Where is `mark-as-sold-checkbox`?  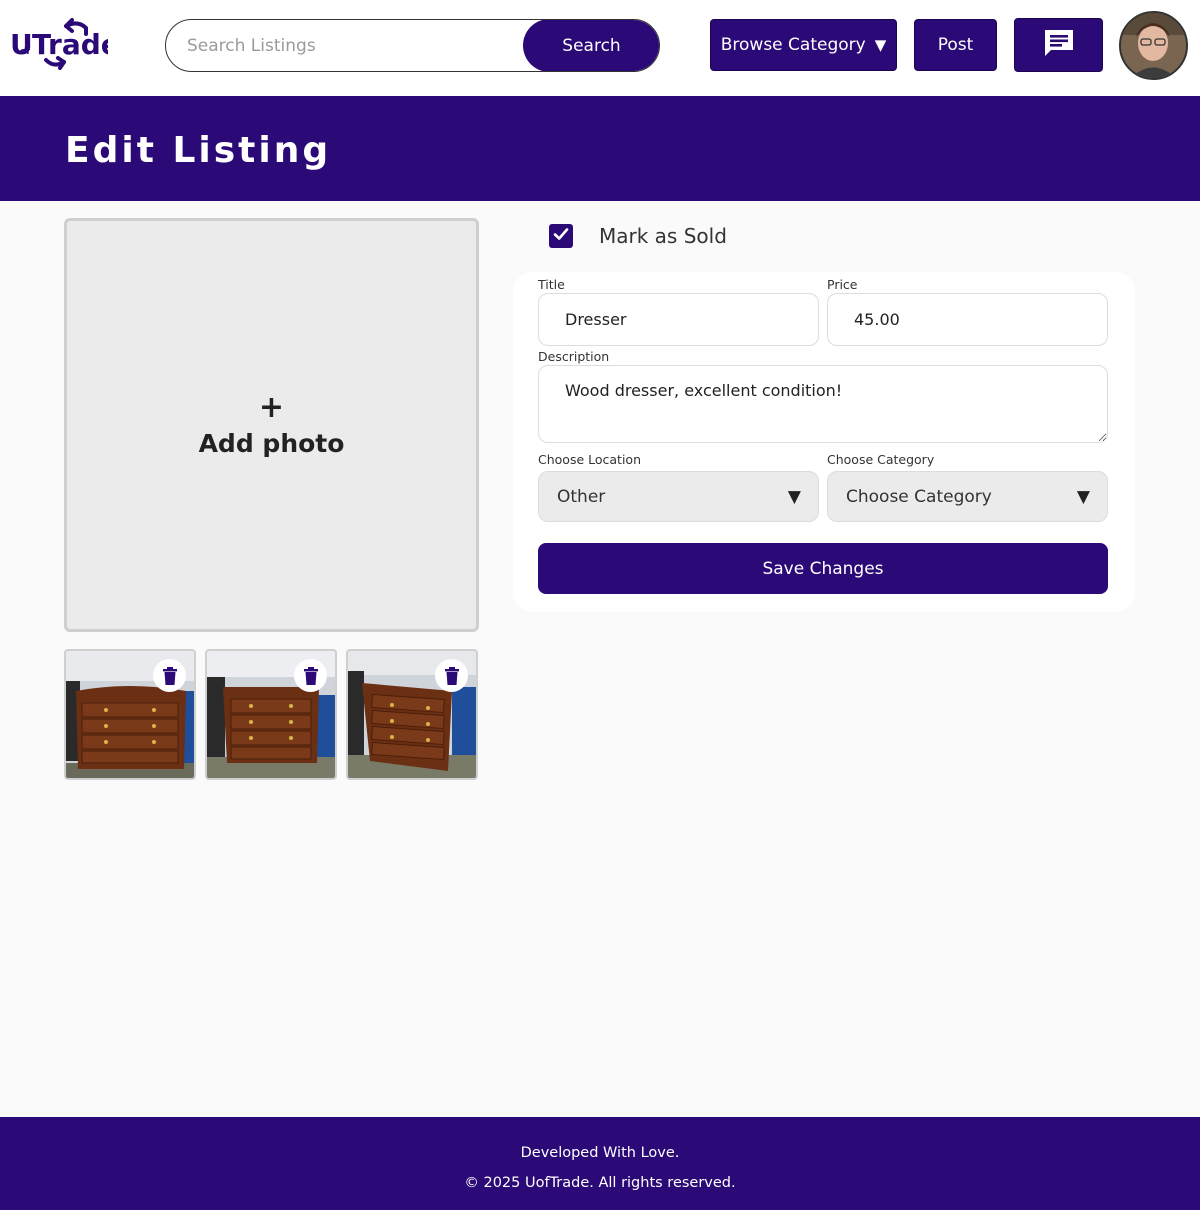
mark-as-sold-checkbox is located at coordinates (561, 236).